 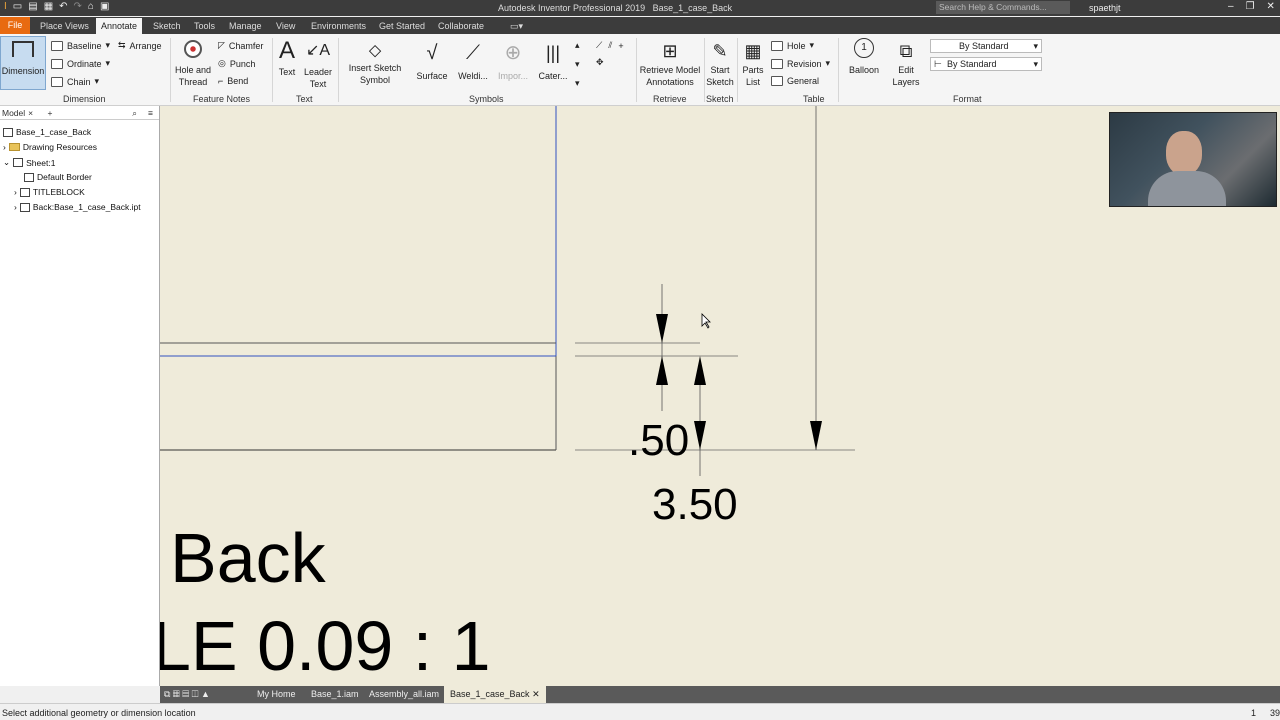 What do you see at coordinates (695, 505) in the screenshot?
I see `dimension-text-large: 3.50` at bounding box center [695, 505].